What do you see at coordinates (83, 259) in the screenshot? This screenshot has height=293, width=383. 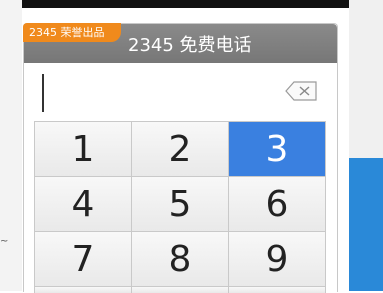 I see `key-7: 7` at bounding box center [83, 259].